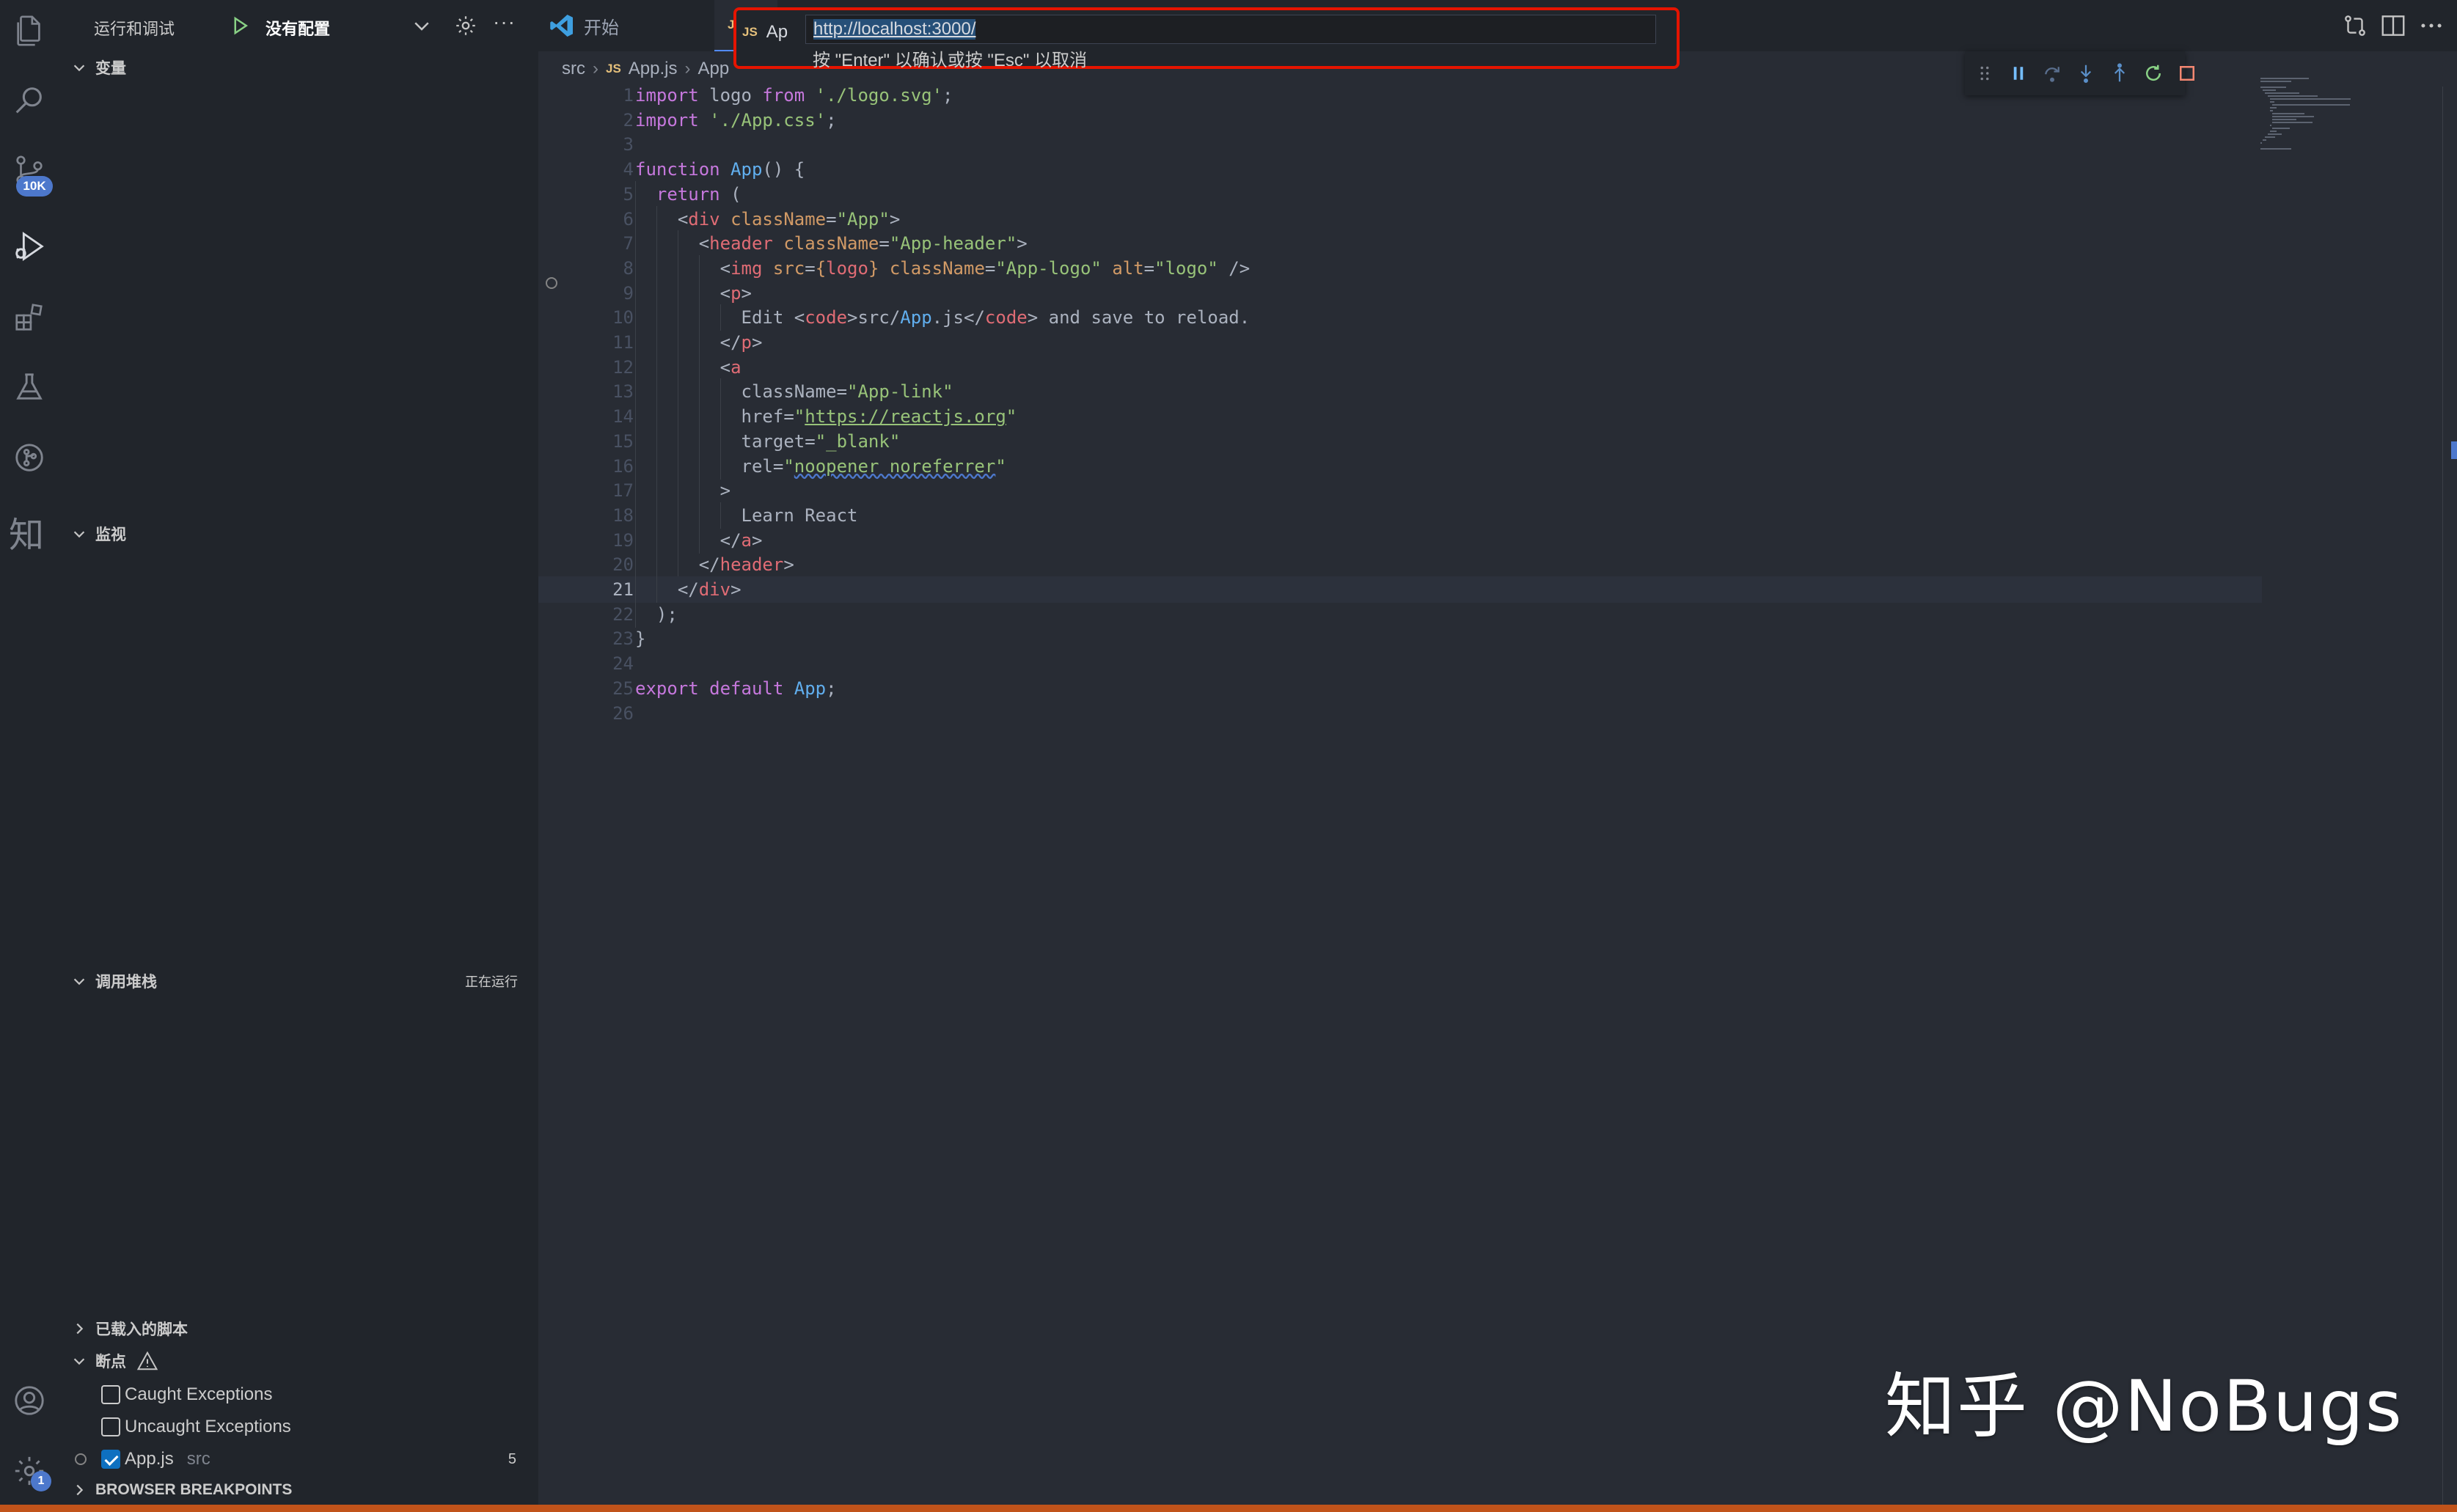 Image resolution: width=2457 pixels, height=1512 pixels. Describe the element at coordinates (604, 342) in the screenshot. I see `line-number: 11` at that location.